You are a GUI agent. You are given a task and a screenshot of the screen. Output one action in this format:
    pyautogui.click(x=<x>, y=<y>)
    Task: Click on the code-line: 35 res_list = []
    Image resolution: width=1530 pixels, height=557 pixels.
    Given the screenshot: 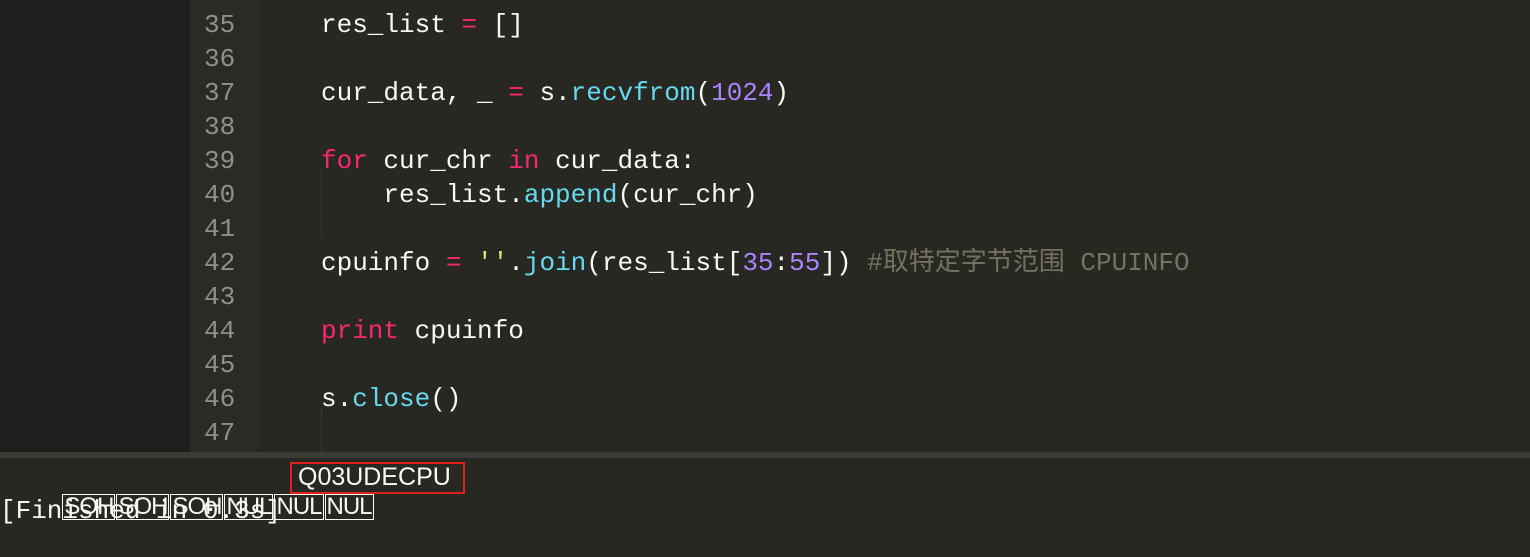 What is the action you would take?
    pyautogui.click(x=860, y=25)
    